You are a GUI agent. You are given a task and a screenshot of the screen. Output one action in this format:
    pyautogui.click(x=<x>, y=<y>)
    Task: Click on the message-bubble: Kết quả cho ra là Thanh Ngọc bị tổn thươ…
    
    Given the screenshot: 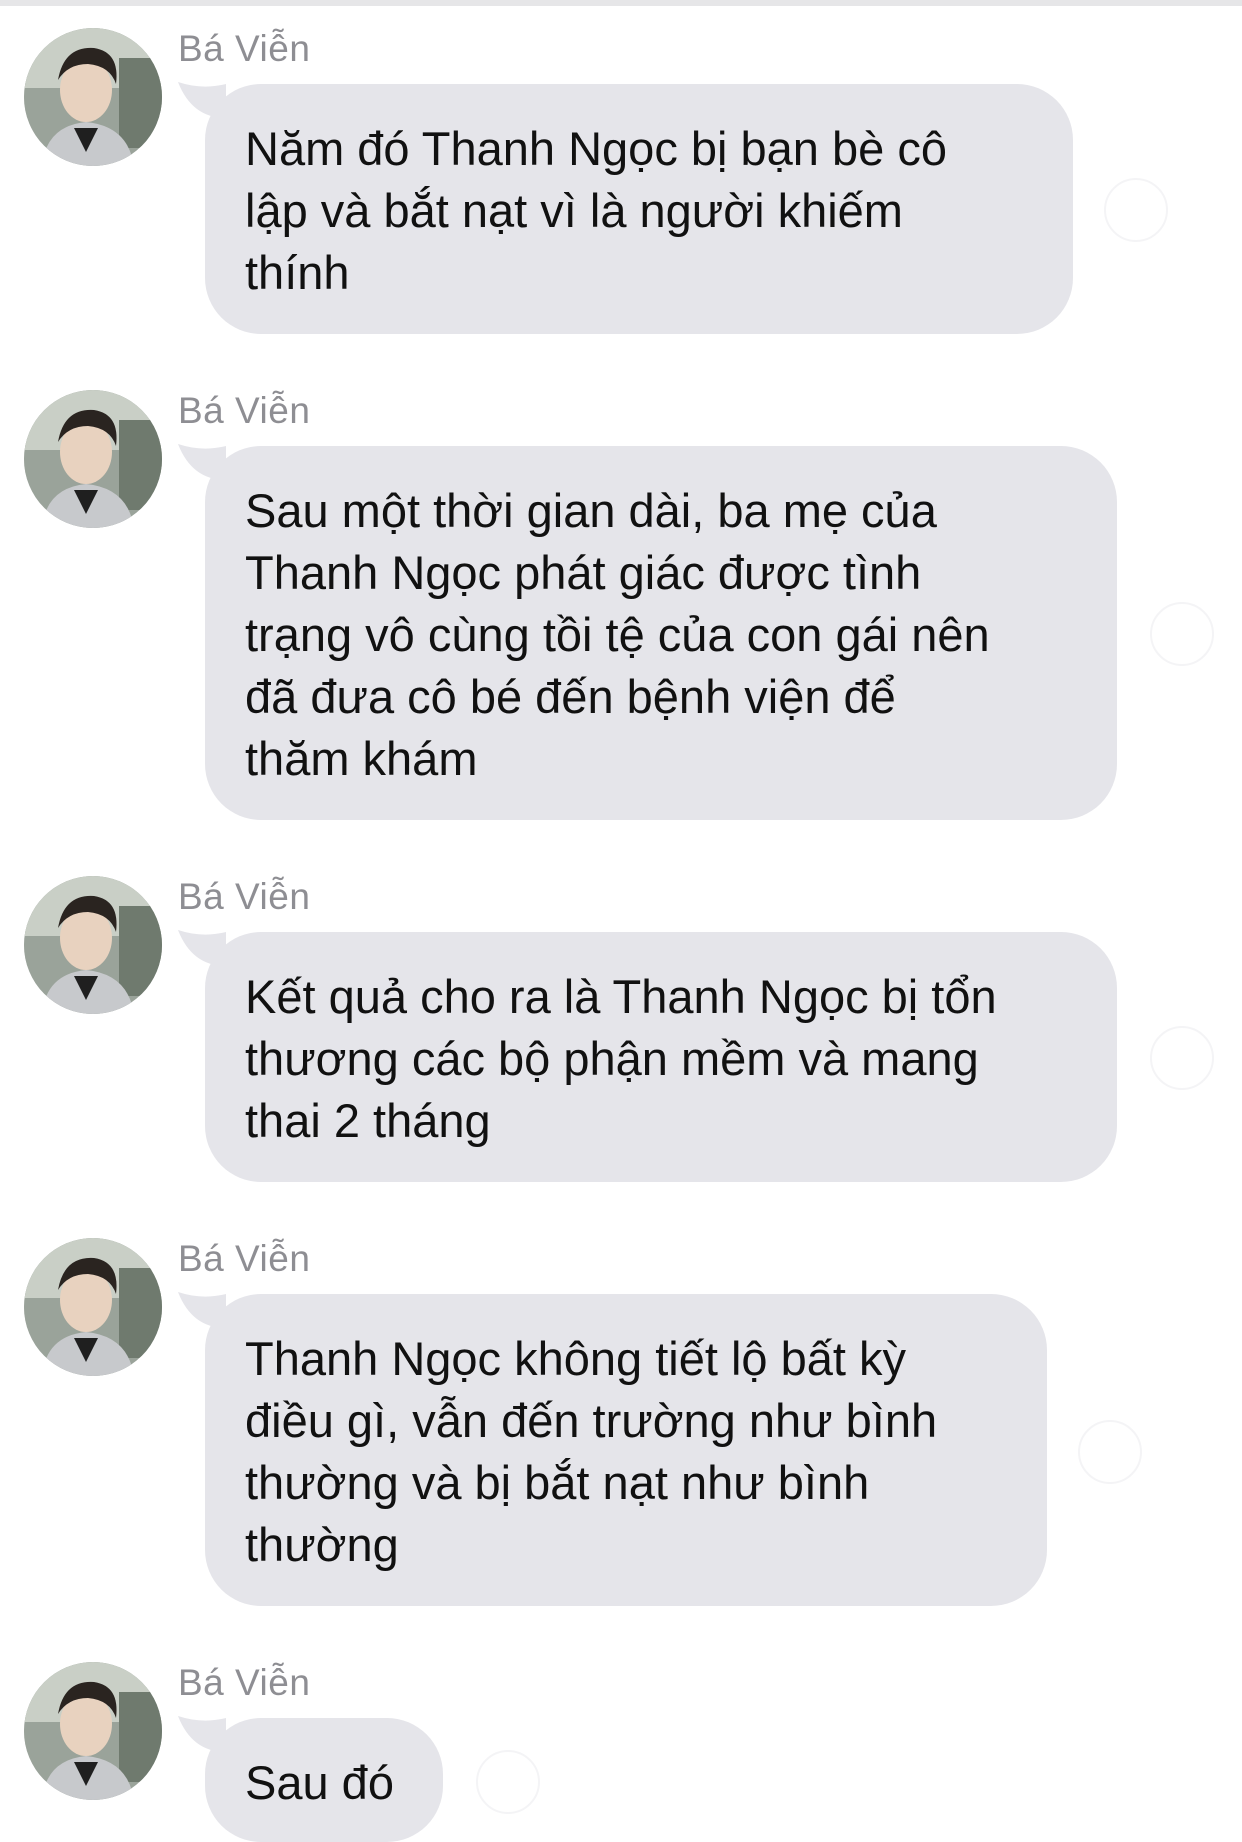 What is the action you would take?
    pyautogui.click(x=661, y=1057)
    